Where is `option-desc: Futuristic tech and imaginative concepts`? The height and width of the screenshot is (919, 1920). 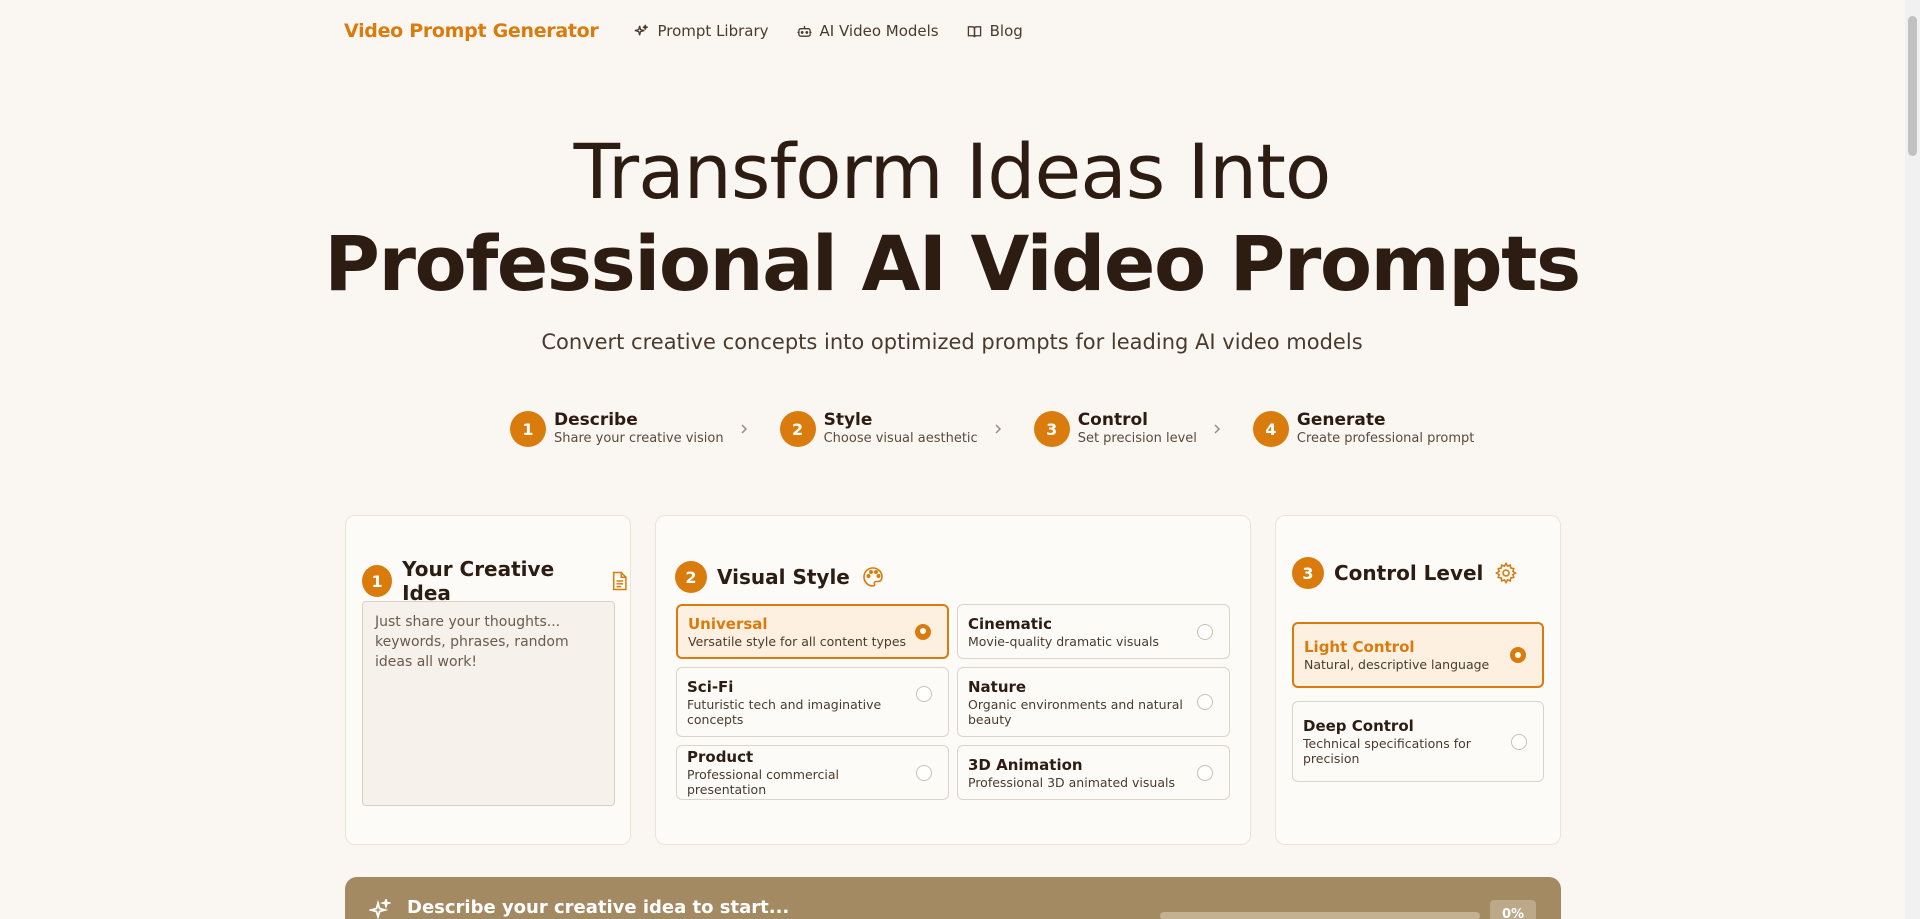 option-desc: Futuristic tech and imaginative concepts is located at coordinates (784, 711).